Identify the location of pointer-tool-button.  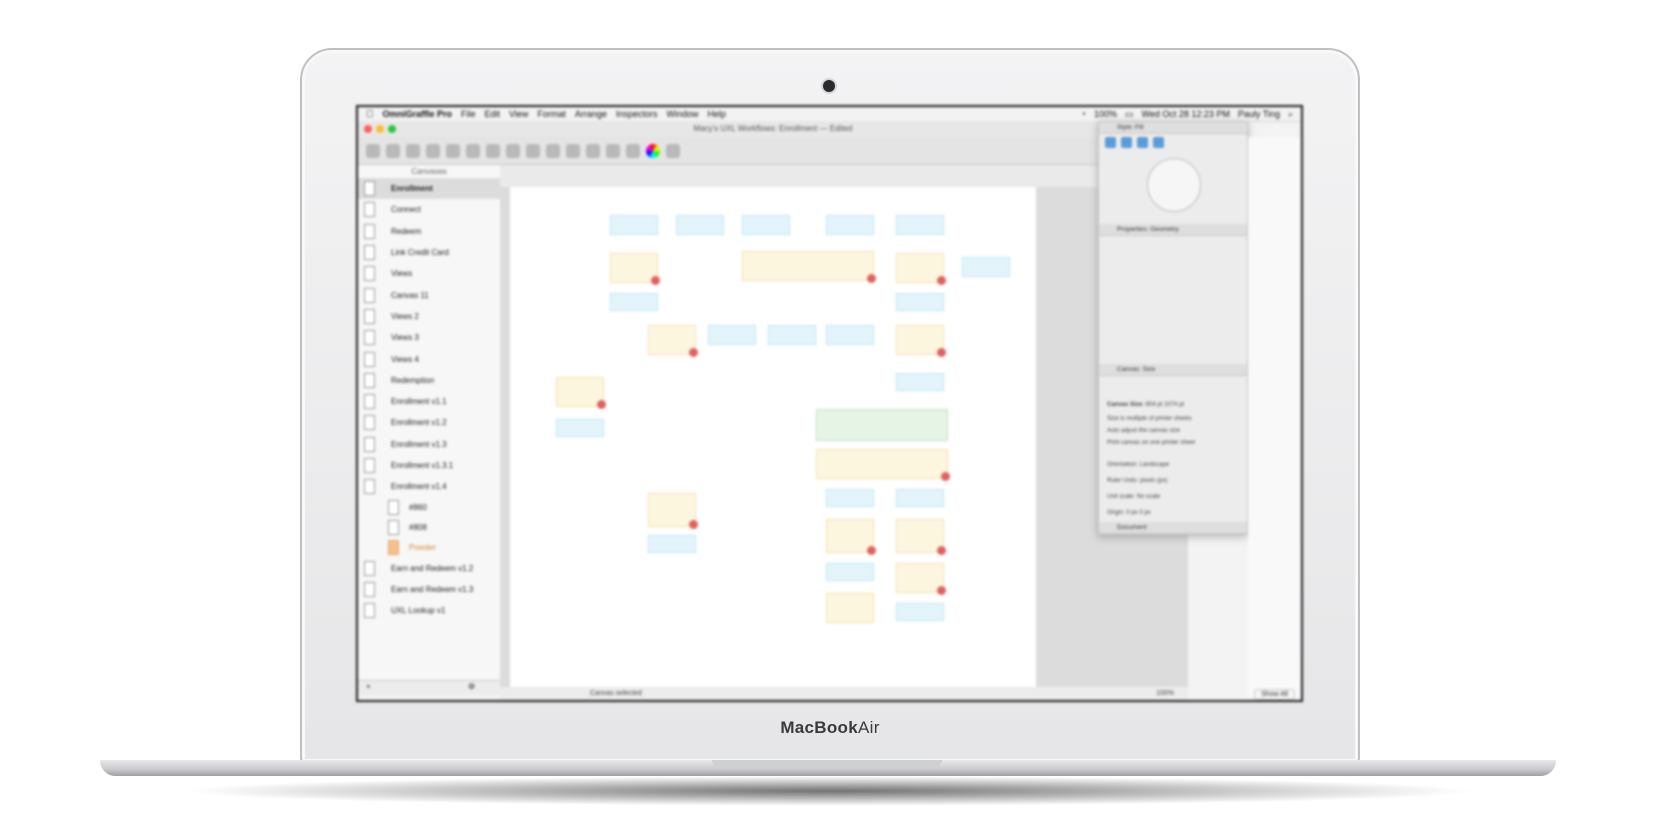
(393, 150).